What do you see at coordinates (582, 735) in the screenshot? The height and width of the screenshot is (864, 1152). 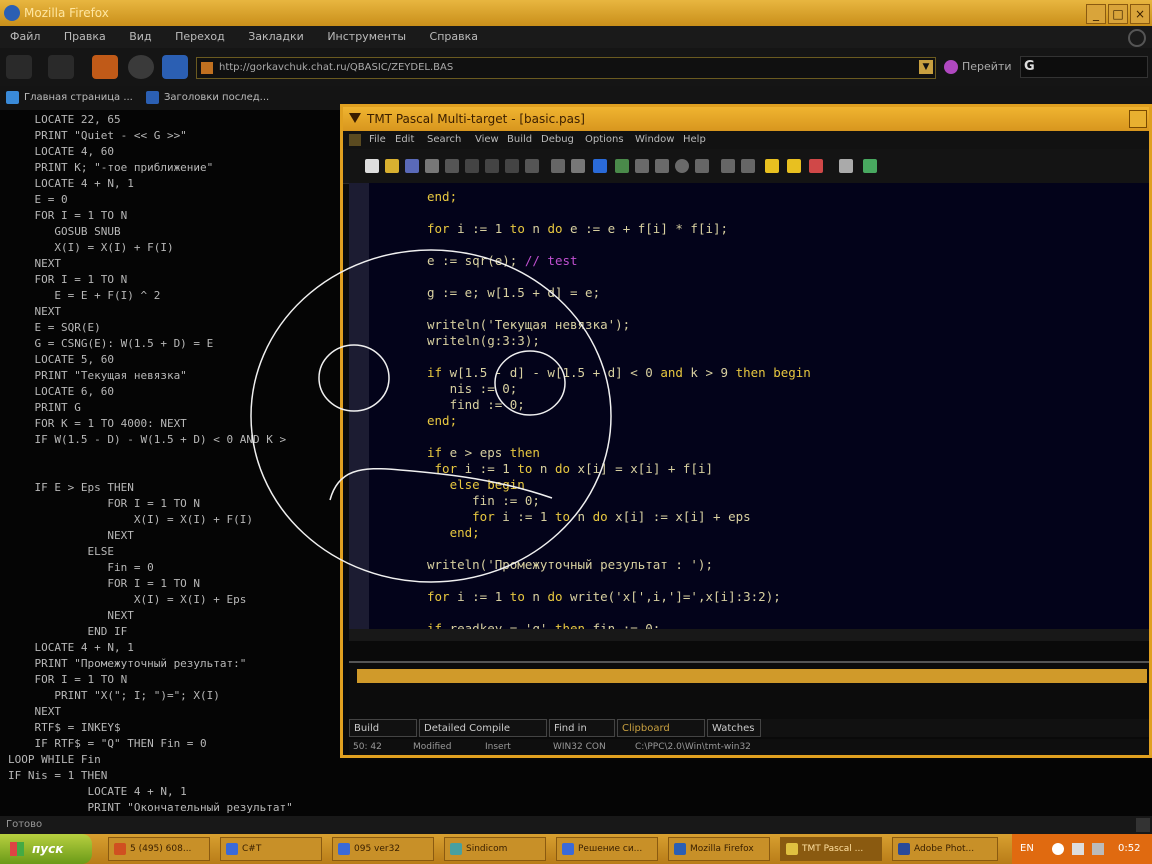 I see `tab-find-in-files: Find in Files` at bounding box center [582, 735].